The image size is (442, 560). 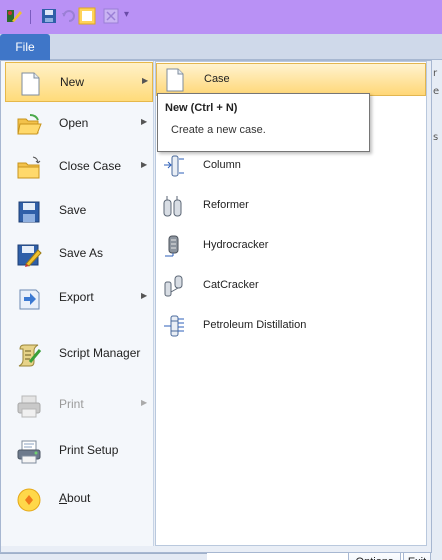 I want to click on submenu-item-catcracker: CatCracker, so click(x=291, y=286).